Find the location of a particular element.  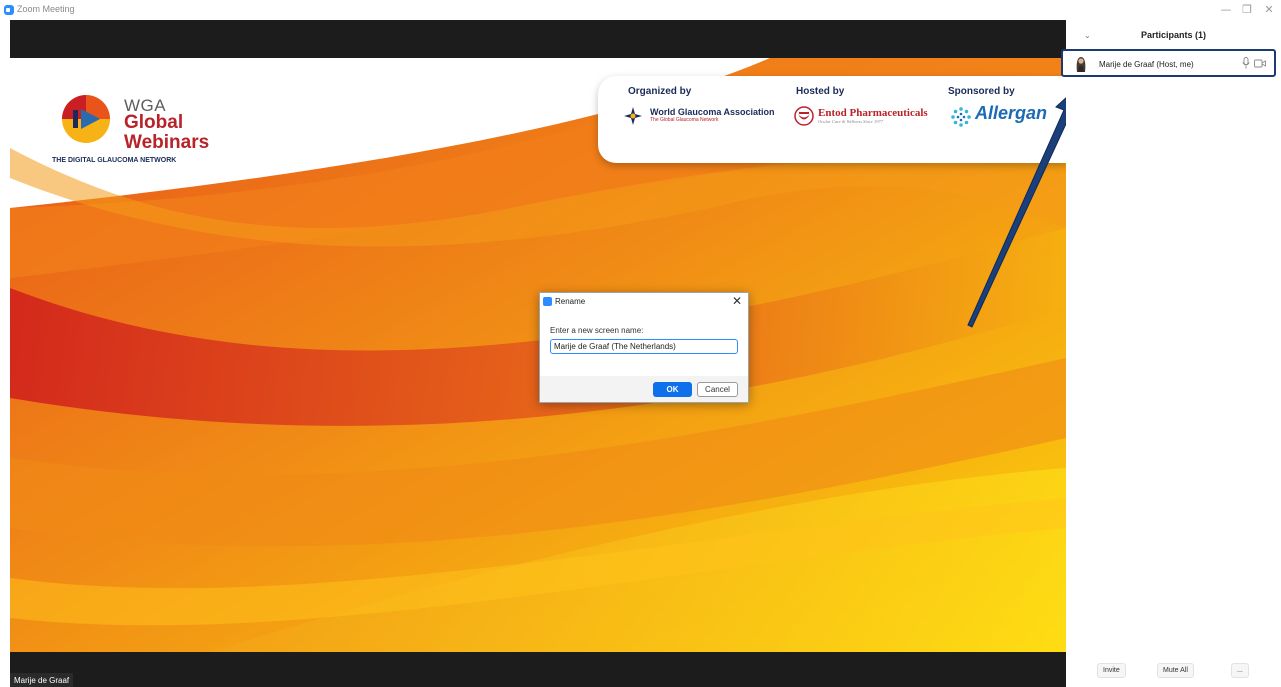

dialog-footer: OK Cancel is located at coordinates (644, 389).